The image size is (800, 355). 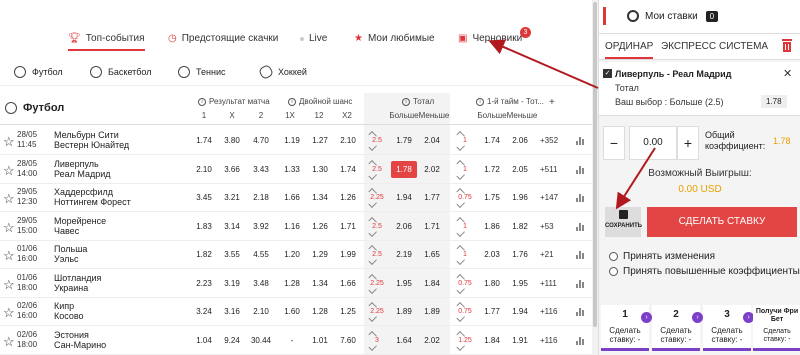 I want to click on tab-express: ЭКСПРЕСС, so click(x=688, y=46).